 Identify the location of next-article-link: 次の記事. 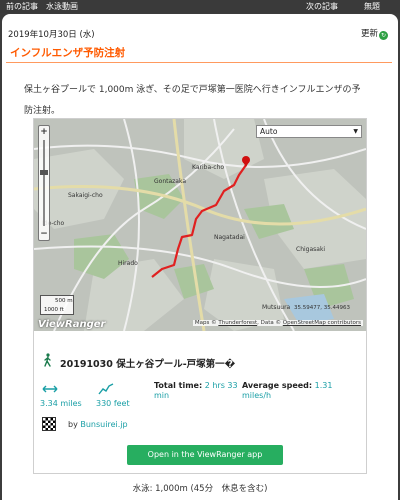
(322, 6).